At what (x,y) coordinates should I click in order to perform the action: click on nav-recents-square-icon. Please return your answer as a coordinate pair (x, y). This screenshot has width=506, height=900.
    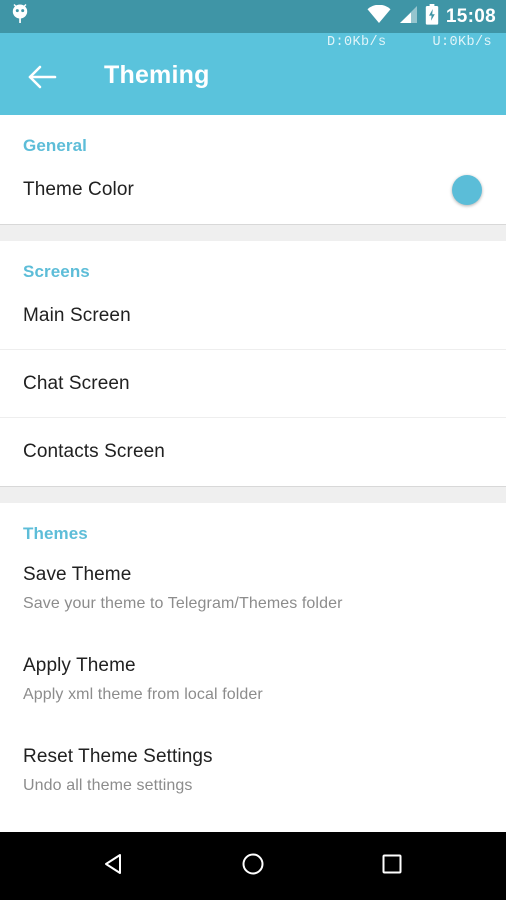
    Looking at the image, I should click on (392, 866).